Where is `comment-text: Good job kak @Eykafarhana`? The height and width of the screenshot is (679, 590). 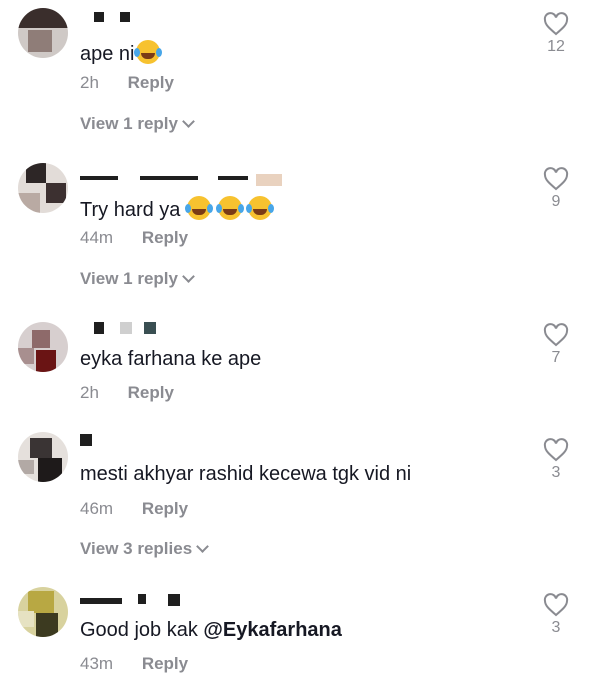 comment-text: Good job kak @Eykafarhana is located at coordinates (211, 630).